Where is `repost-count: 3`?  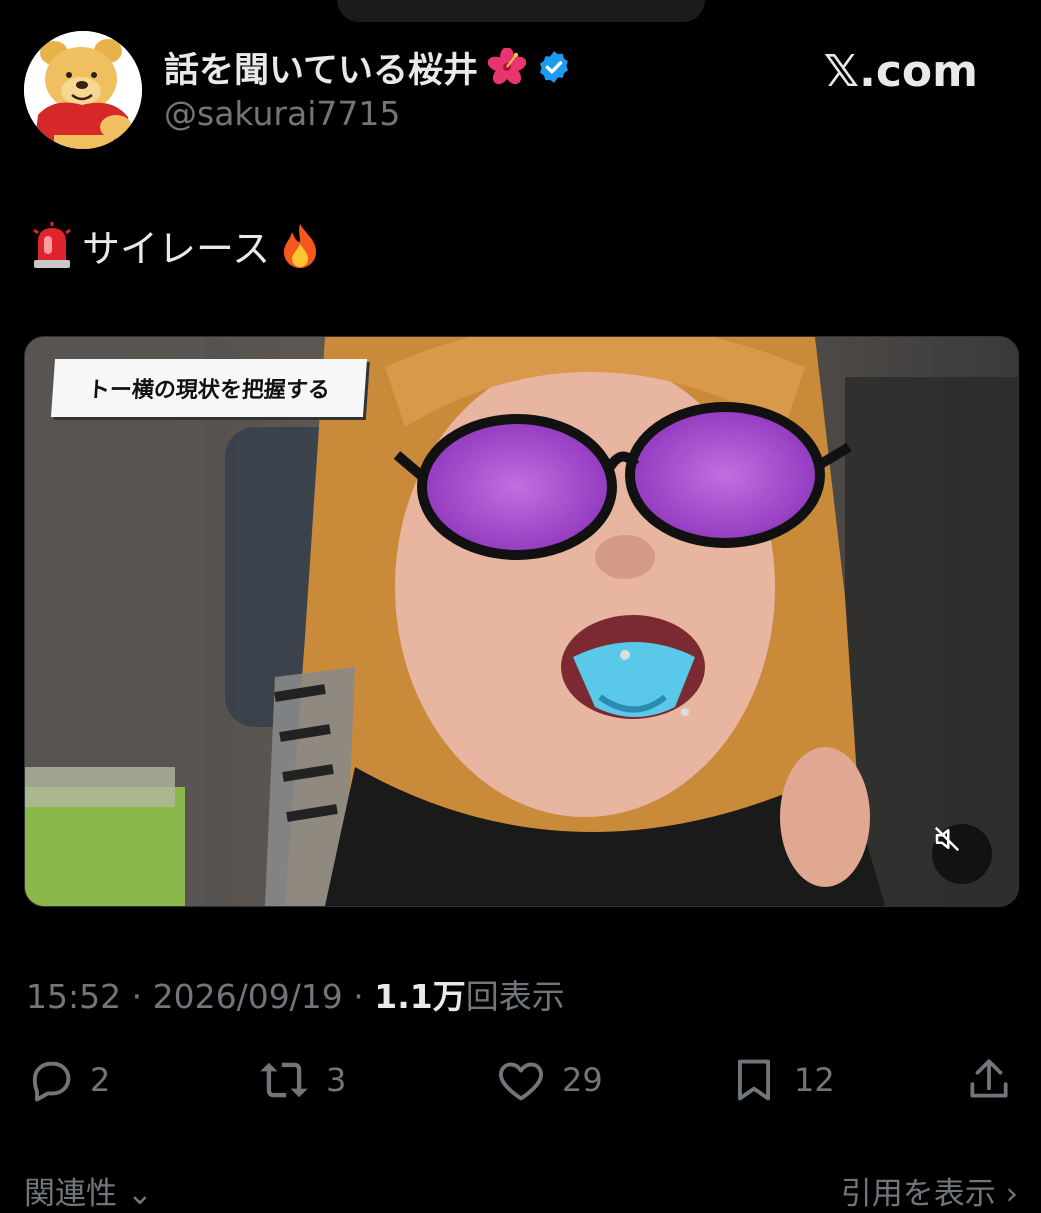
repost-count: 3 is located at coordinates (336, 1080).